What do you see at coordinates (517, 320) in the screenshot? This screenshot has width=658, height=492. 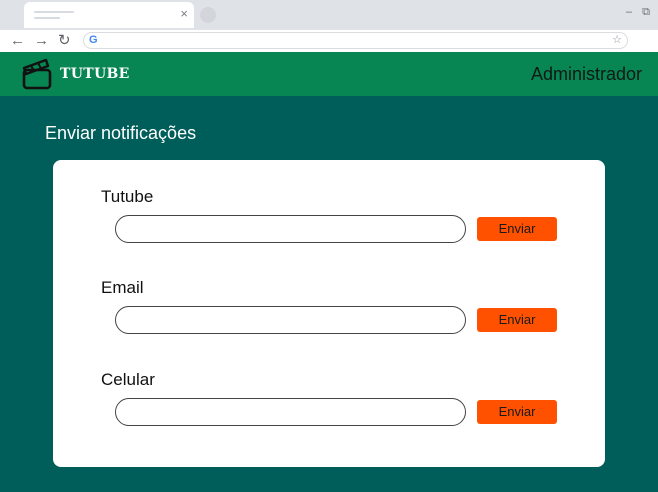 I see `send-email-button: Enviar` at bounding box center [517, 320].